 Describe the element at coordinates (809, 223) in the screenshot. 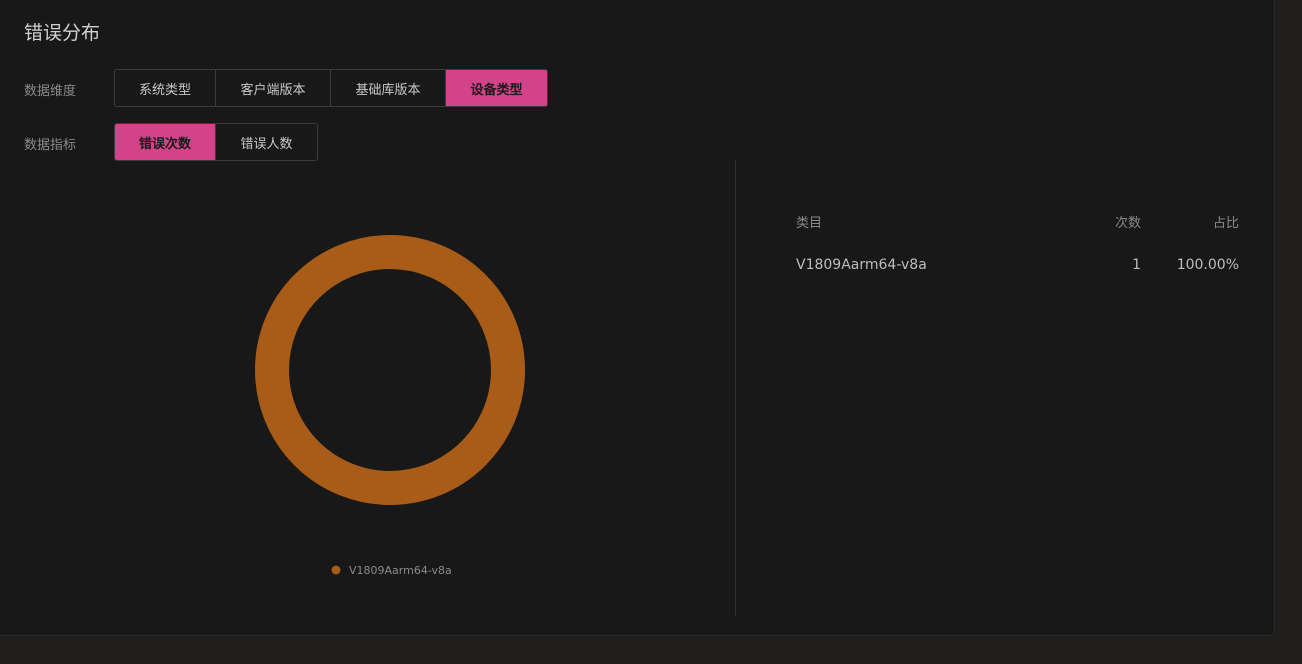

I see `header-category: 类目` at that location.